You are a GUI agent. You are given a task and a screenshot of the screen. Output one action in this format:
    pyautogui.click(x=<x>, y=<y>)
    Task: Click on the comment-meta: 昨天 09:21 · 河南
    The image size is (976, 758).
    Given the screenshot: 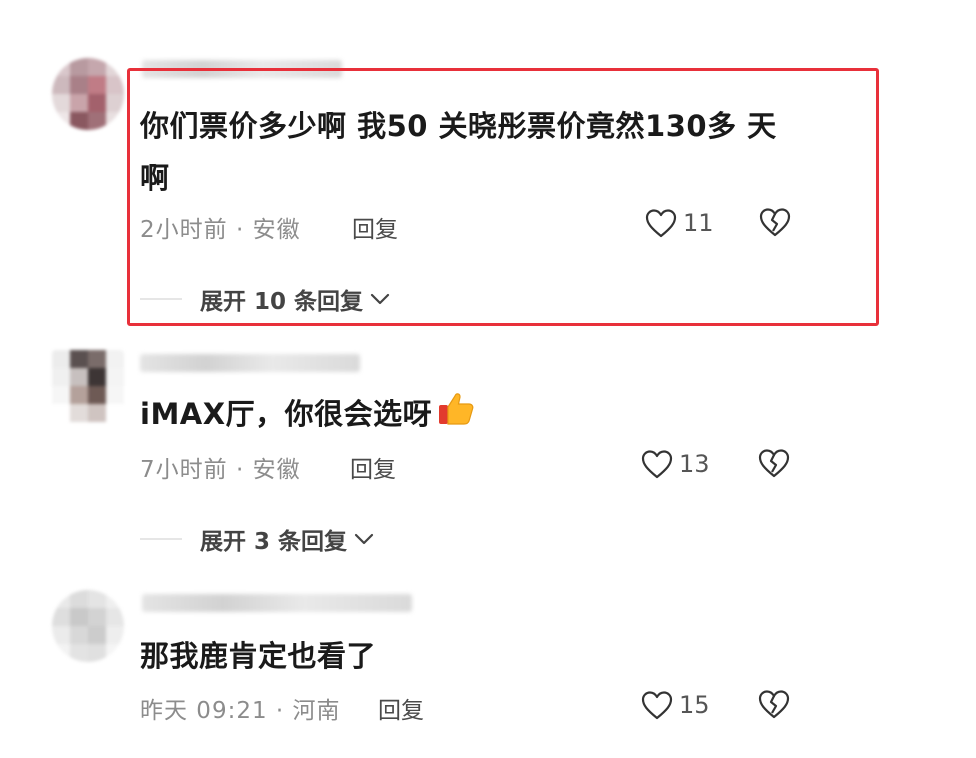 What is the action you would take?
    pyautogui.click(x=240, y=711)
    